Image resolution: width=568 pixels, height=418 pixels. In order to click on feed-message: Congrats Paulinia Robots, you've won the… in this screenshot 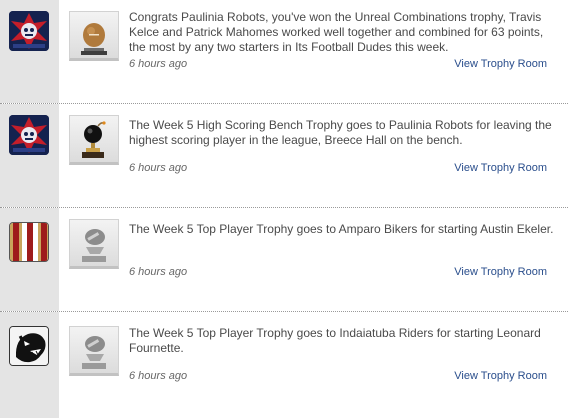, I will do `click(336, 32)`.